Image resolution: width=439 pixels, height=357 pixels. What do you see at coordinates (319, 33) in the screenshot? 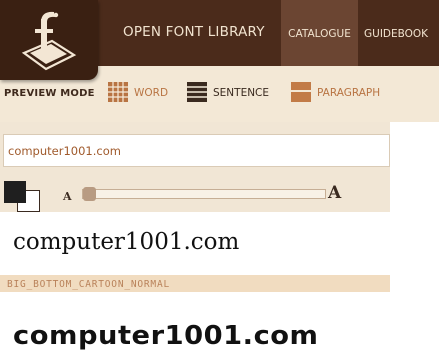
I see `nav-tab-catalogue: CATALOGUE` at bounding box center [319, 33].